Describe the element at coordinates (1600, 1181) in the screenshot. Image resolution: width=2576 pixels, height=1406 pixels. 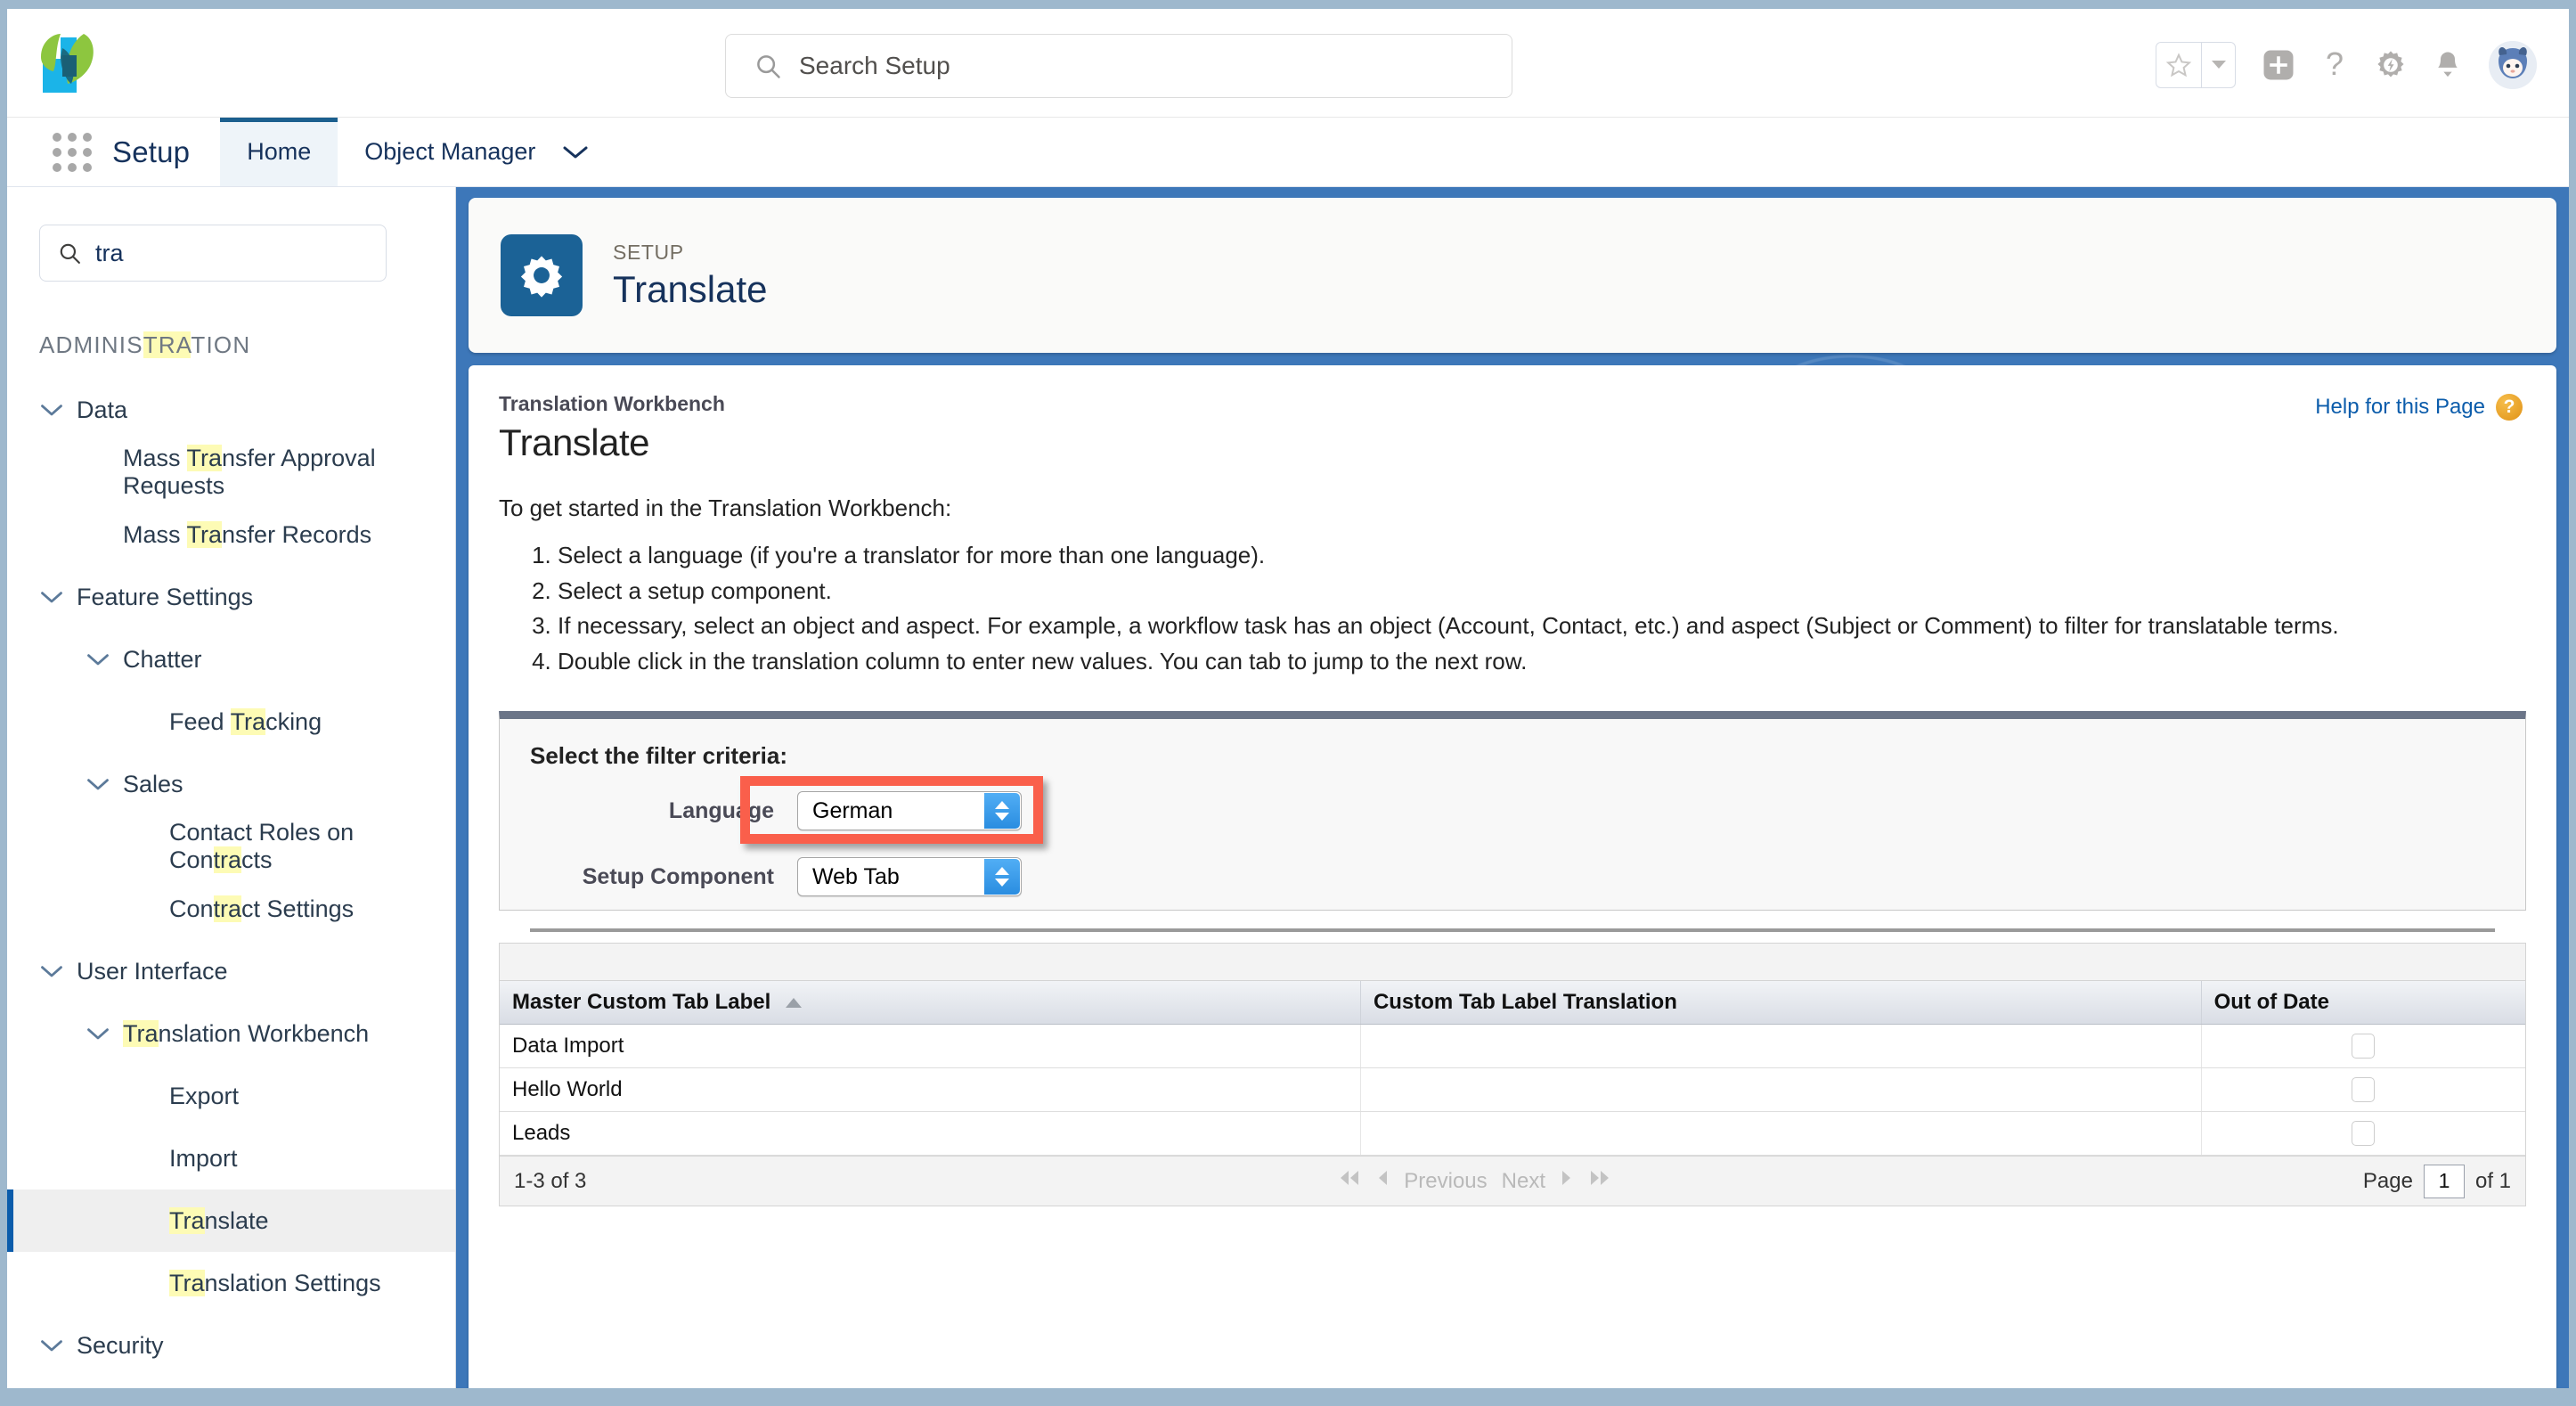
I see `last-page-icon` at that location.